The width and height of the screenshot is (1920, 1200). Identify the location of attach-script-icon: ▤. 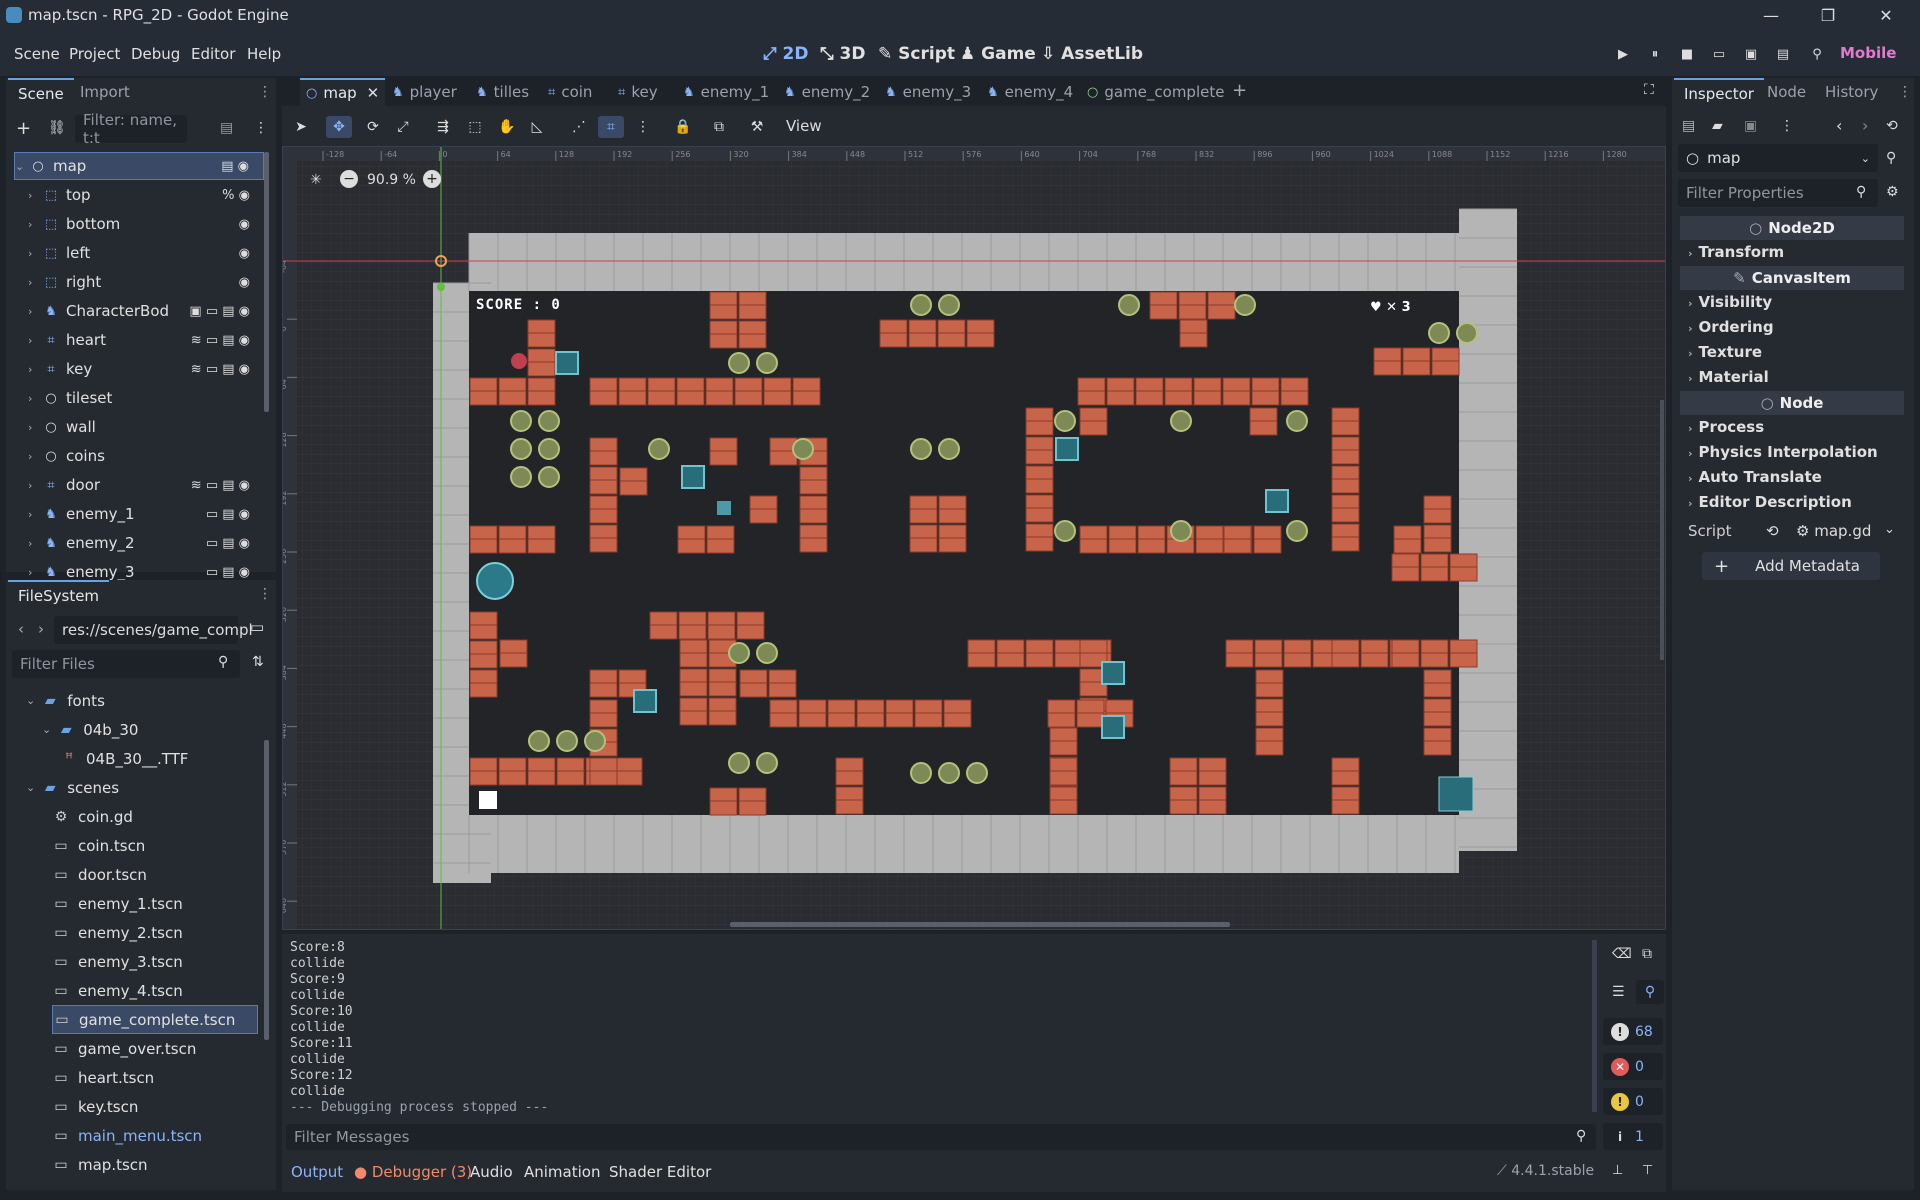
(226, 128).